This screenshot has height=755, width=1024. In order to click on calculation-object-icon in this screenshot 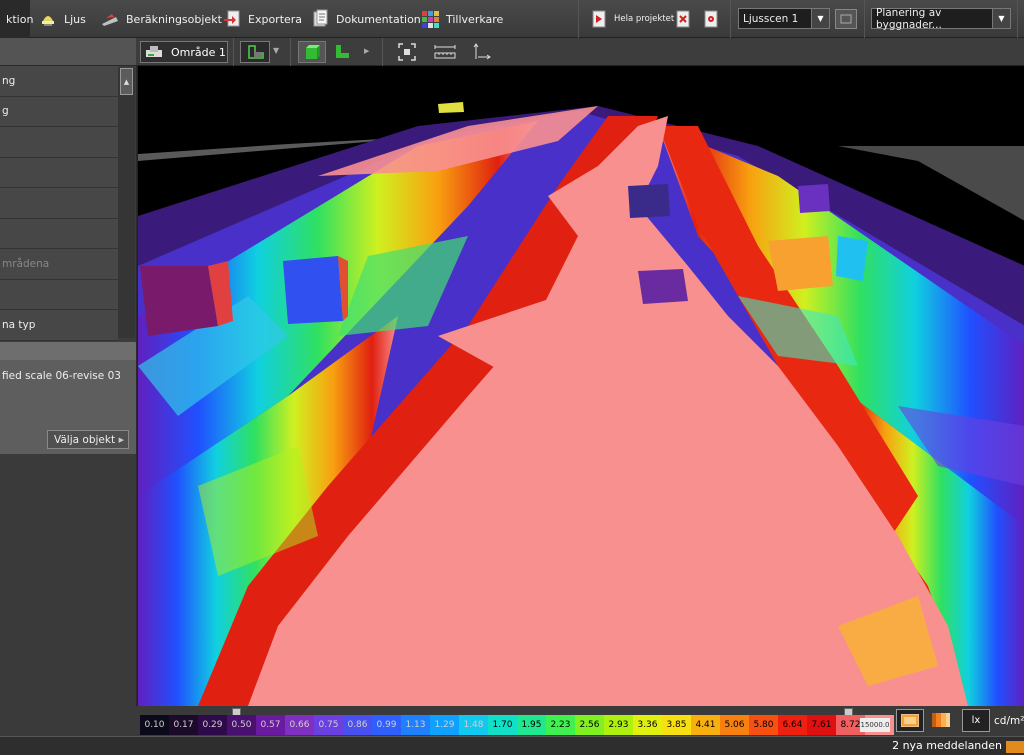, I will do `click(110, 19)`.